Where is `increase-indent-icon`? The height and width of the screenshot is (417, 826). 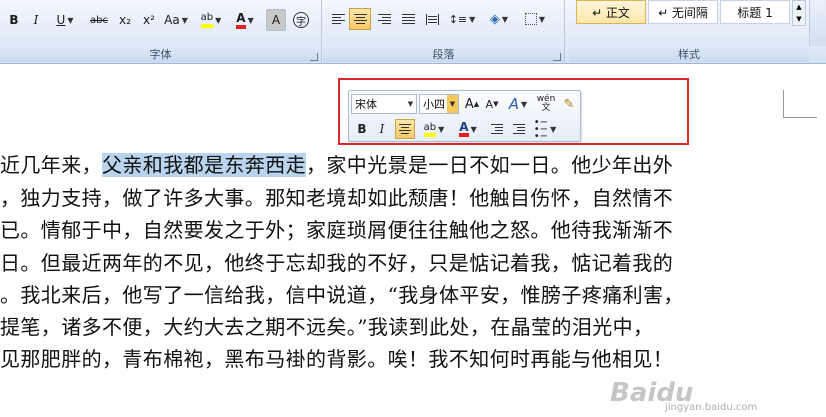 increase-indent-icon is located at coordinates (519, 129).